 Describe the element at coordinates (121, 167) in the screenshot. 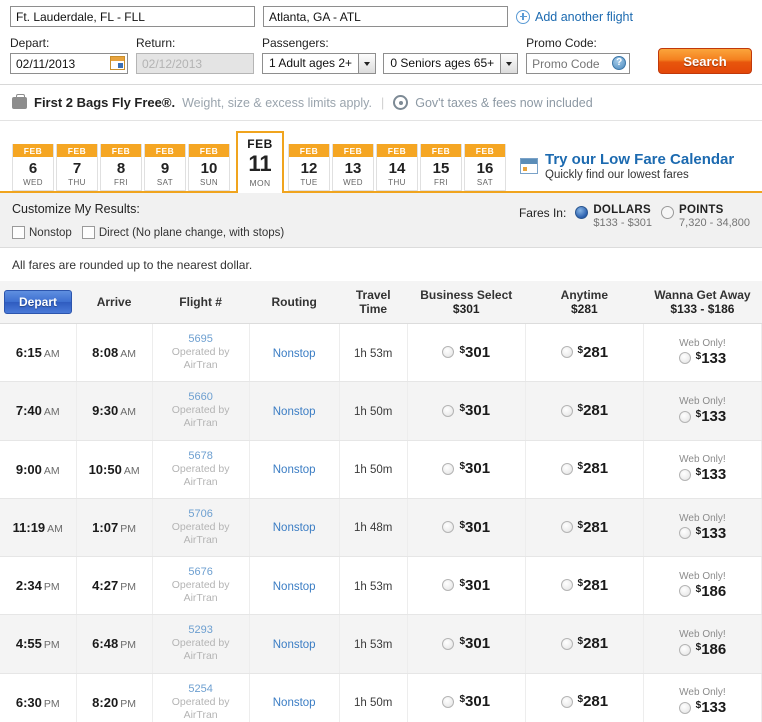

I see `date-tab-feb-8: FEB 8 FRI` at that location.